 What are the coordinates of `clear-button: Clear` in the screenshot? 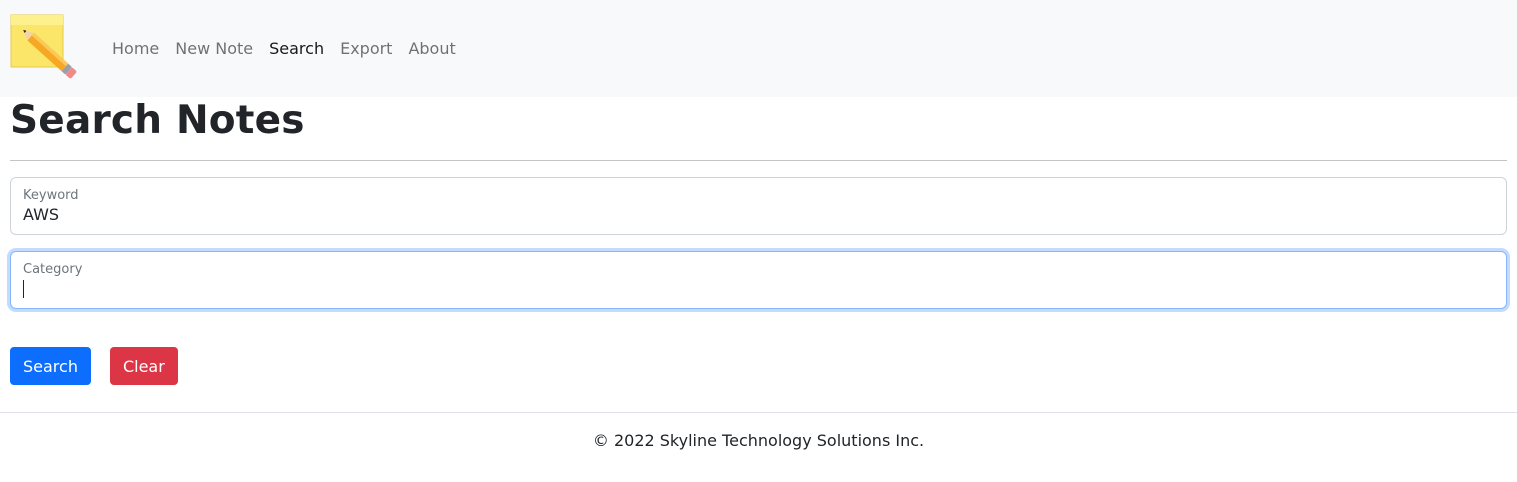 It's located at (143, 366).